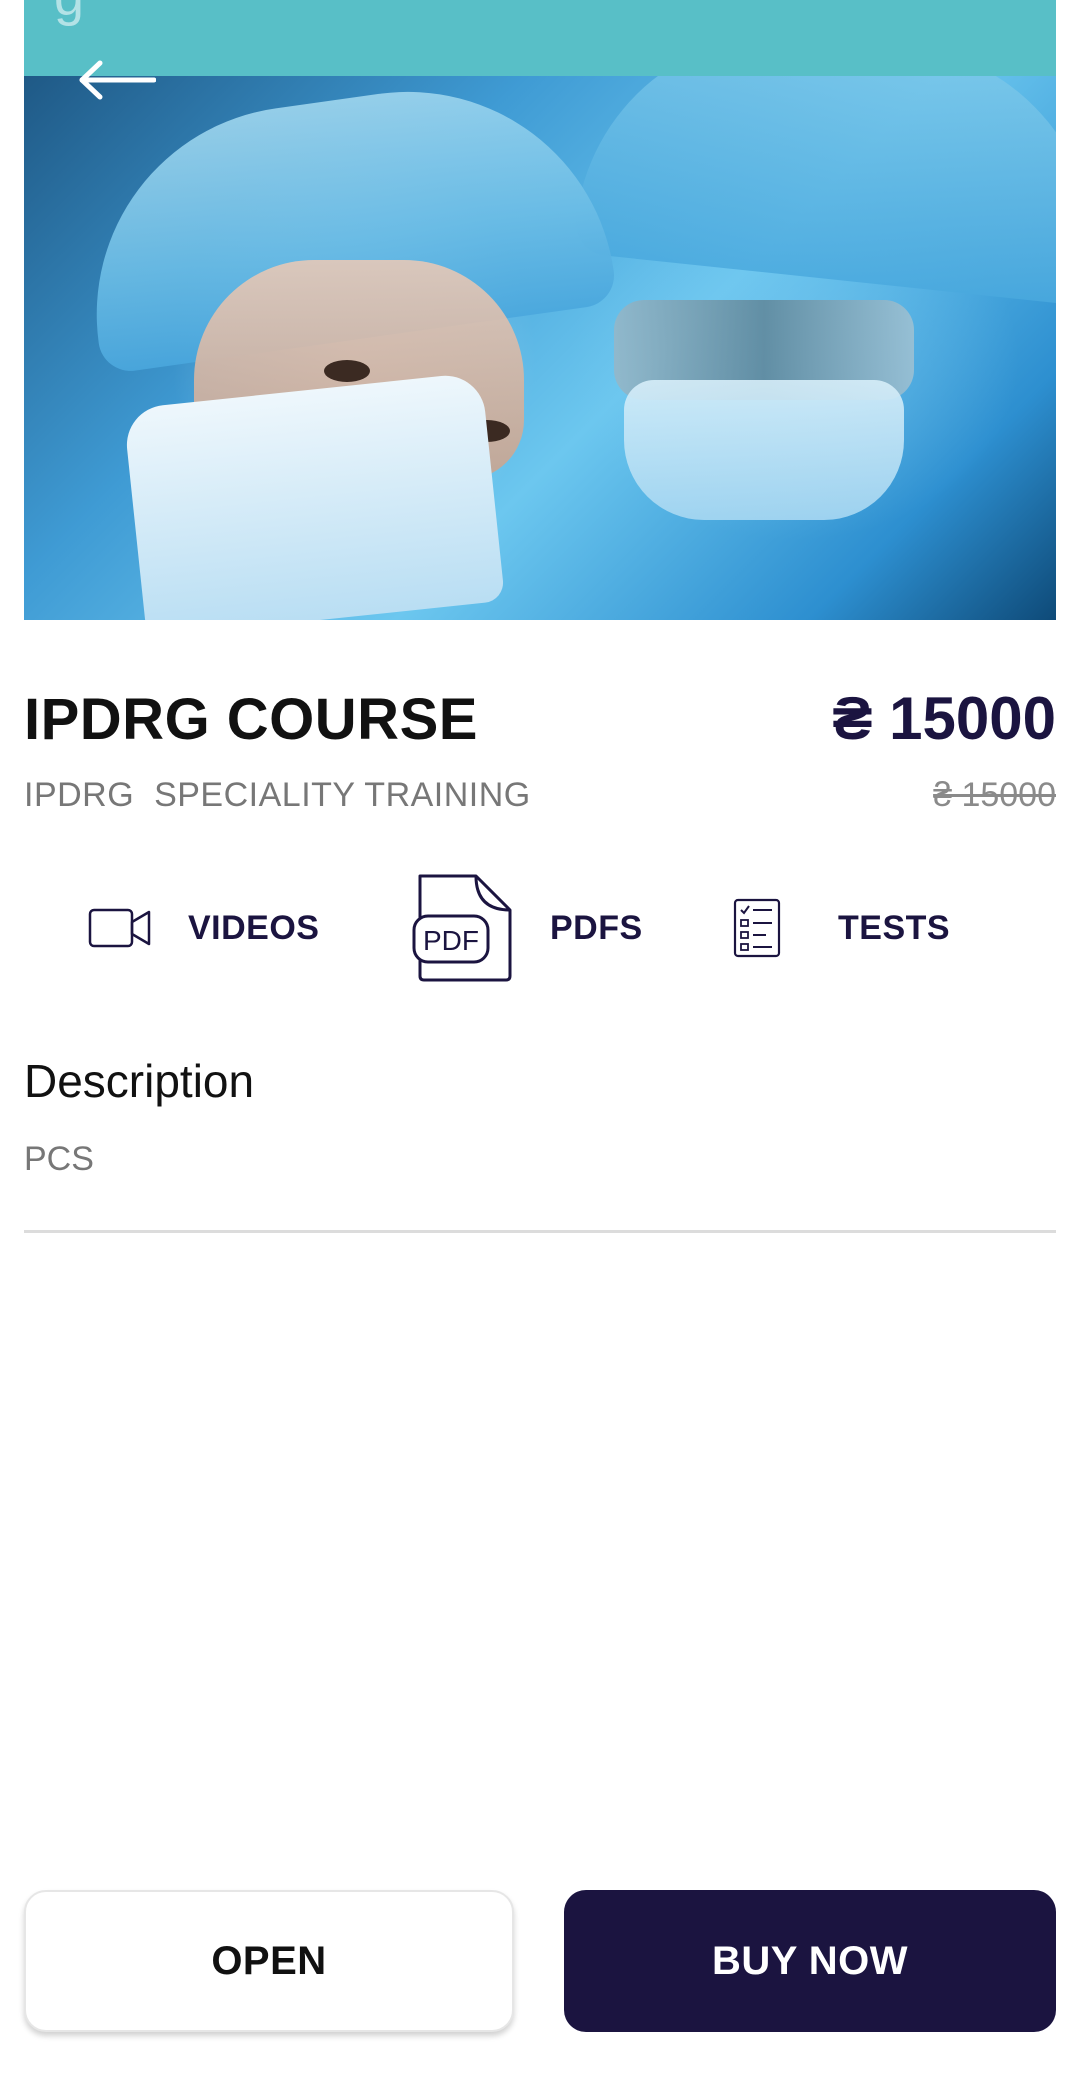  I want to click on checklist-icon, so click(757, 928).